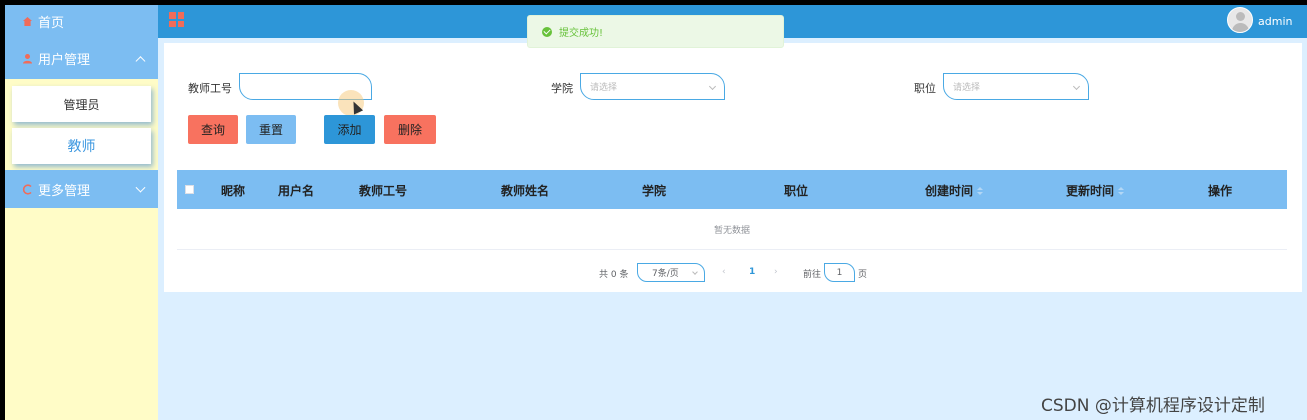 This screenshot has width=1307, height=420. What do you see at coordinates (776, 272) in the screenshot?
I see `next-page-icon: ›` at bounding box center [776, 272].